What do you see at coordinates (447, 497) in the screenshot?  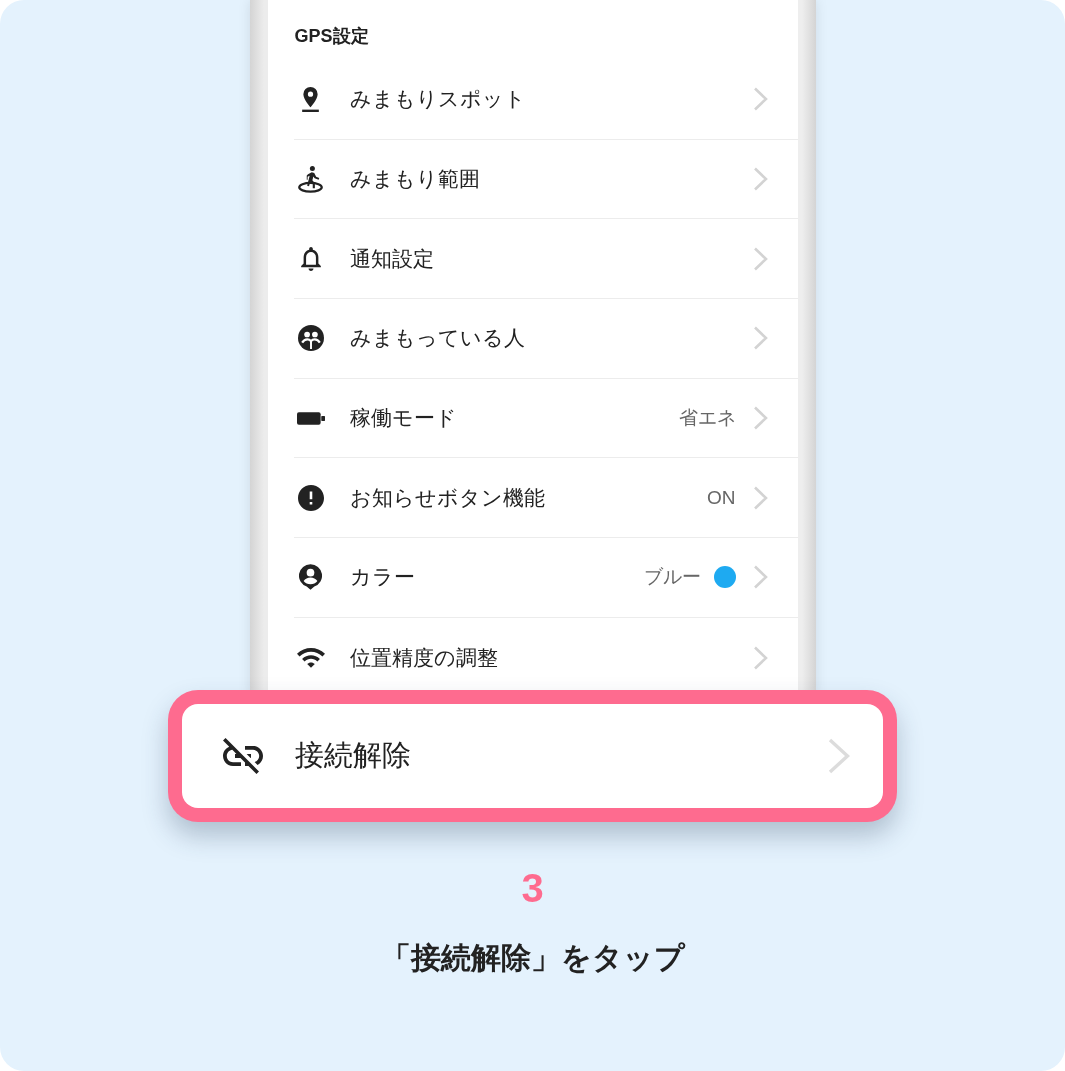 I see `settings-item-label: お知らせボタン機能` at bounding box center [447, 497].